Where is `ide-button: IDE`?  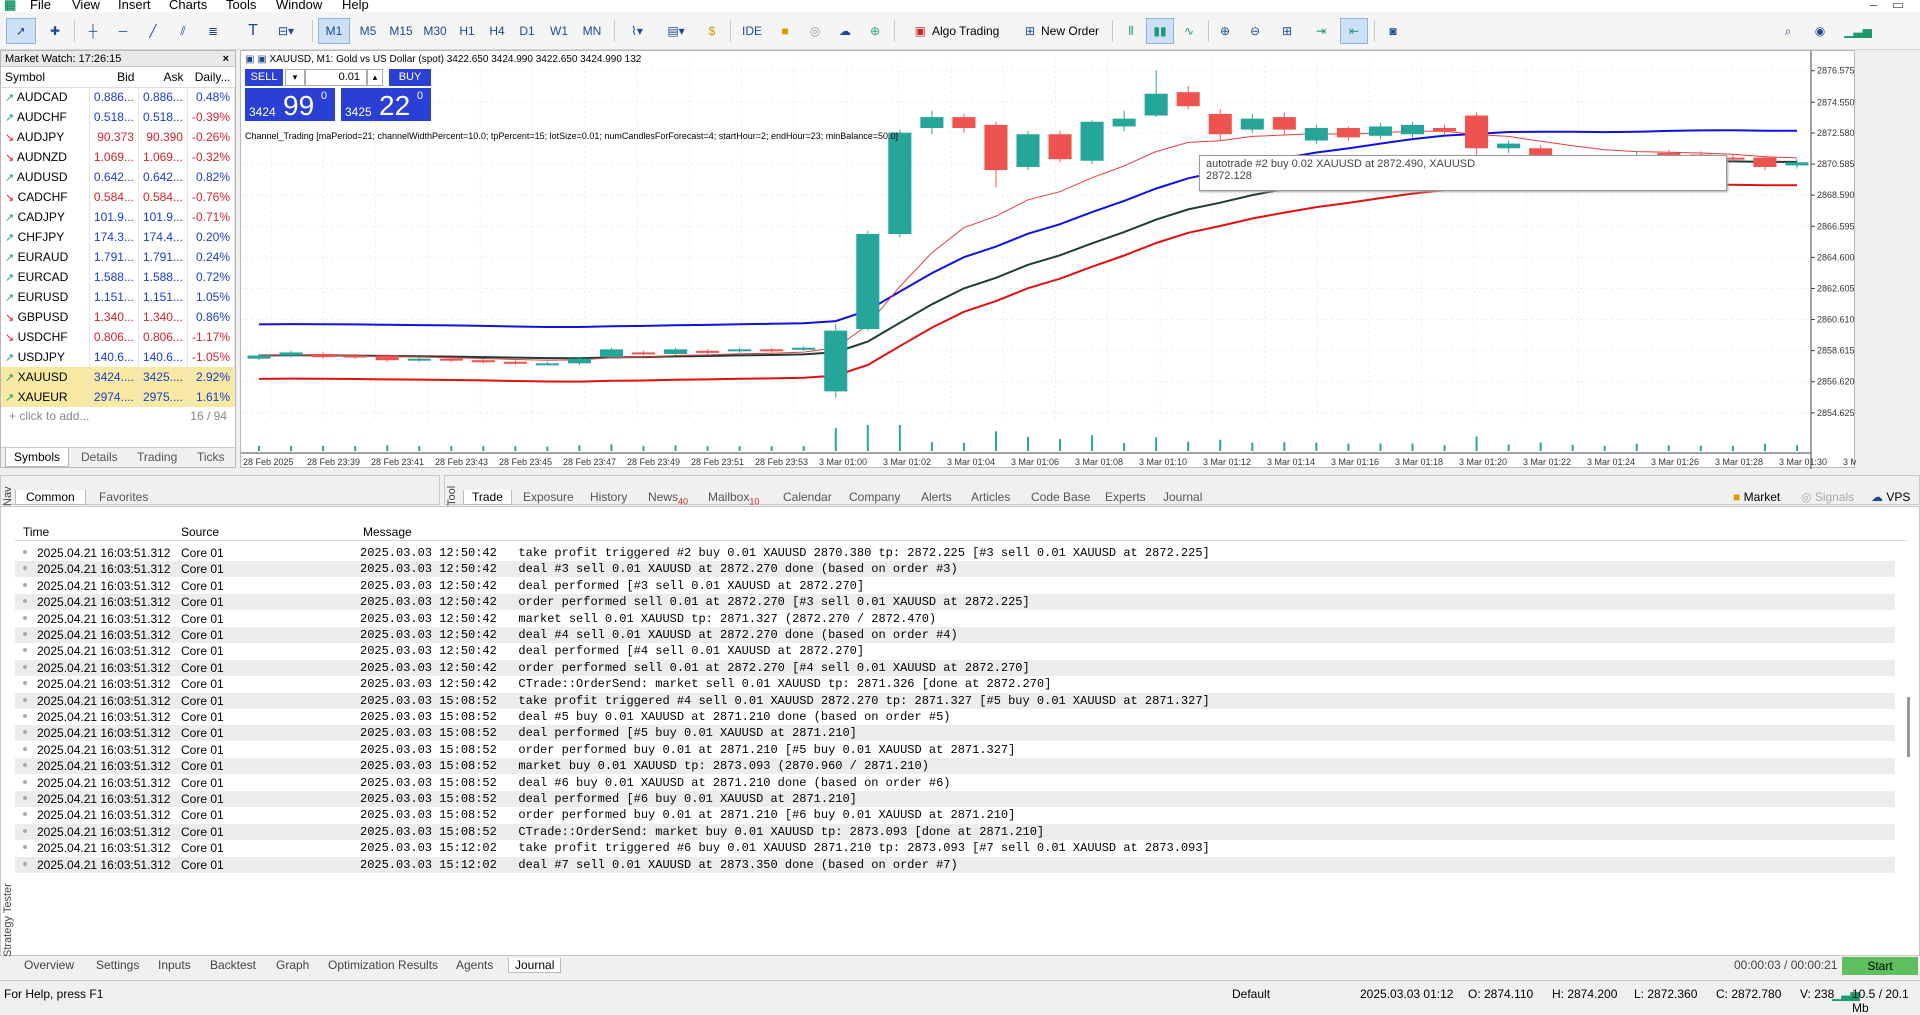
ide-button: IDE is located at coordinates (752, 31).